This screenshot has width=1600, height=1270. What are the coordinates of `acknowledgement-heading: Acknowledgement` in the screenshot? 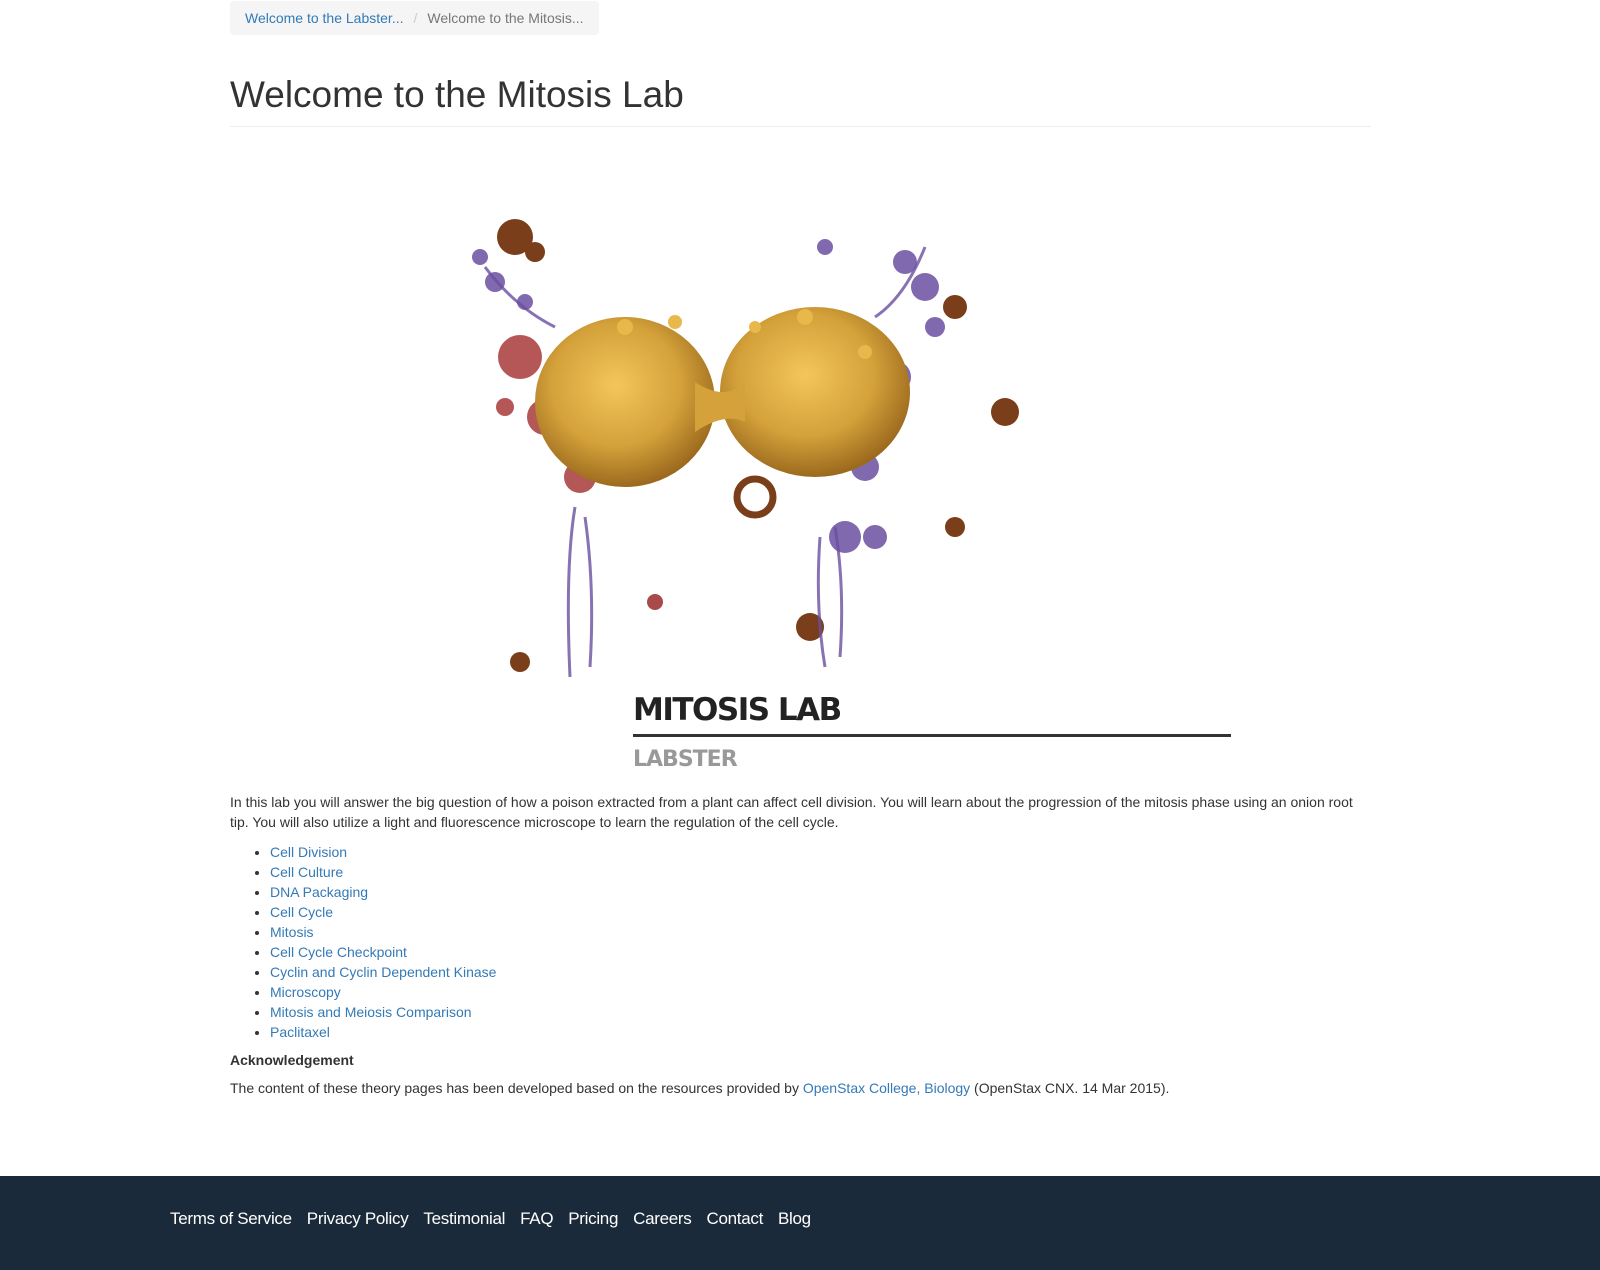 It's located at (292, 1059).